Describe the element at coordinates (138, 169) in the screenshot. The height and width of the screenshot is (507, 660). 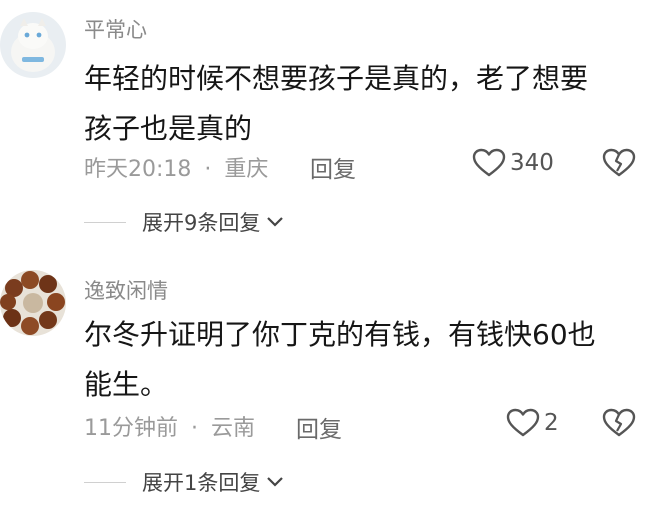
I see `comment-time: 昨天20:18` at that location.